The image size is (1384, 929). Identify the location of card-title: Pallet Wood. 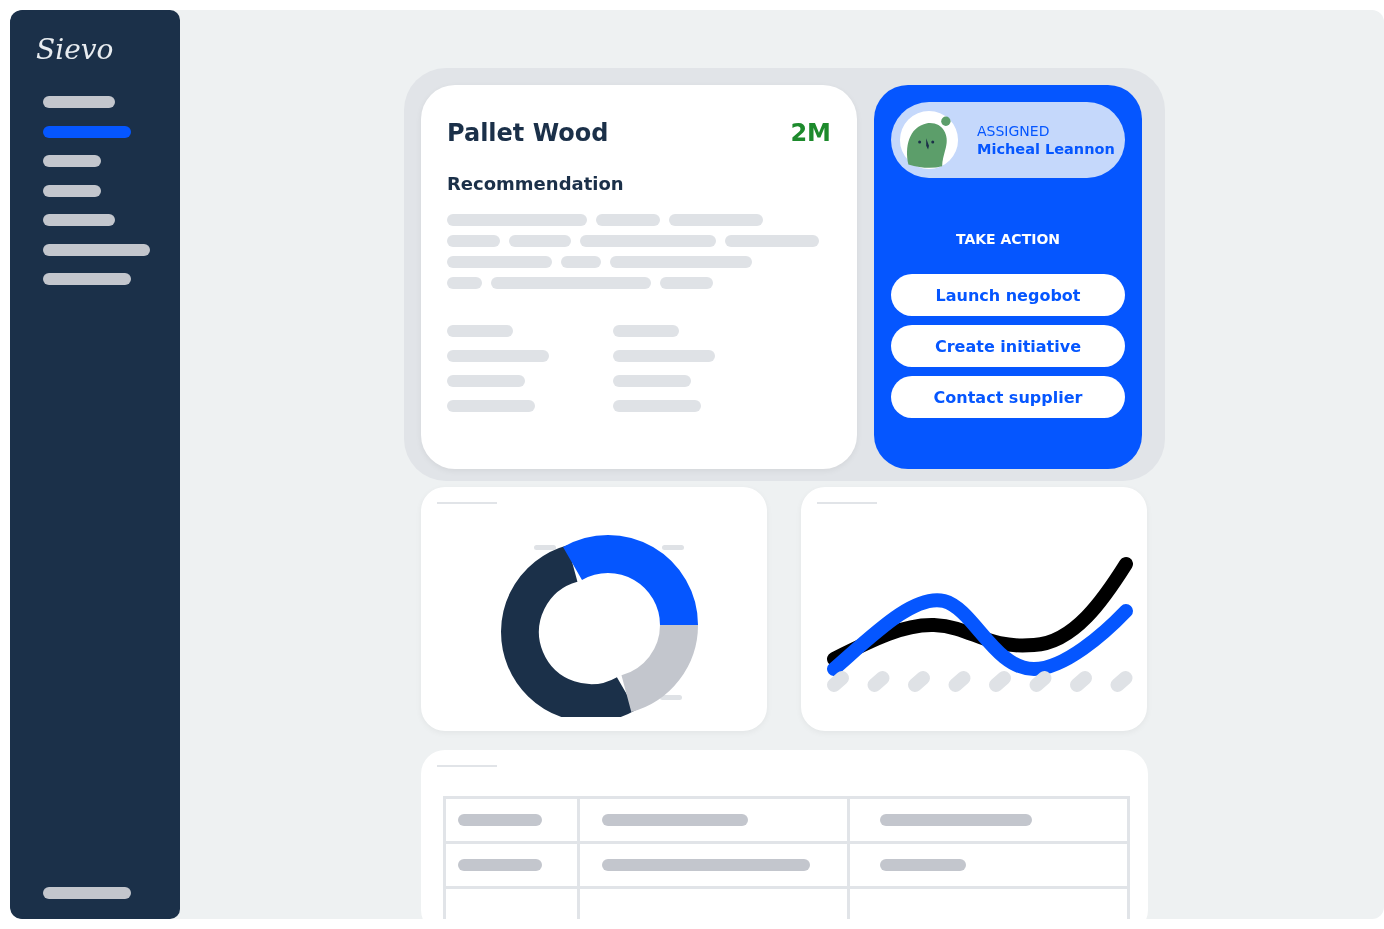
(528, 133).